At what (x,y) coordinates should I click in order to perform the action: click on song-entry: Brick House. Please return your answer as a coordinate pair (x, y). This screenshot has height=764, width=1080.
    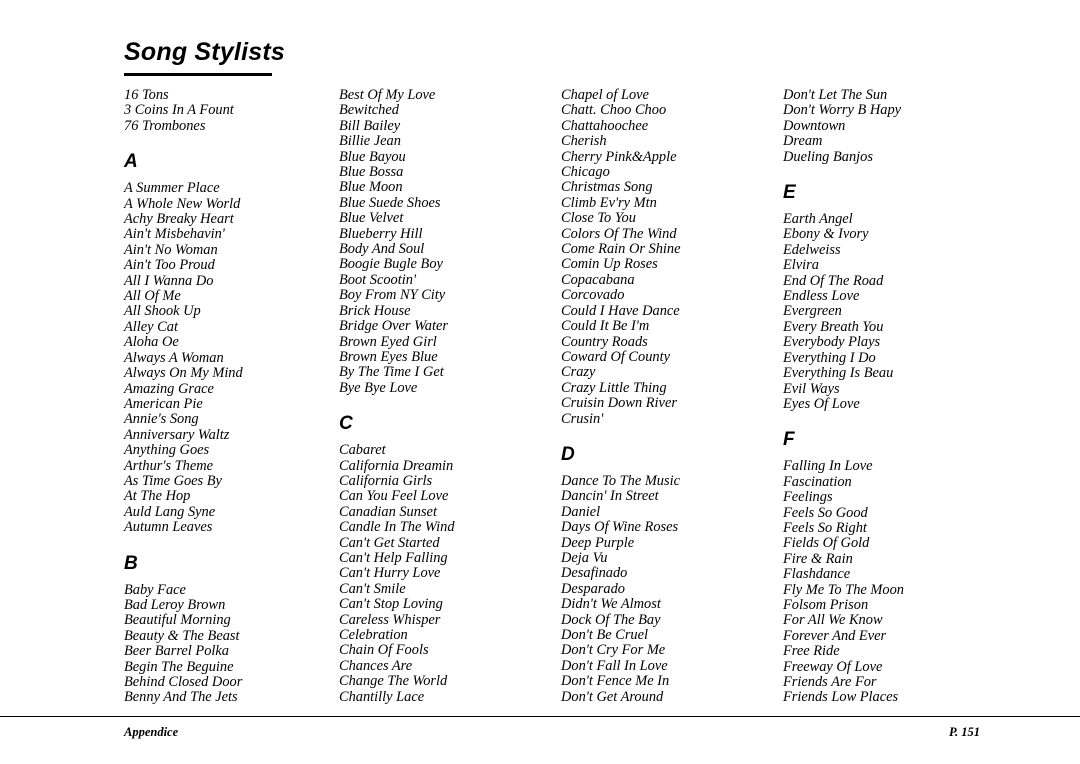
    Looking at the image, I should click on (375, 310).